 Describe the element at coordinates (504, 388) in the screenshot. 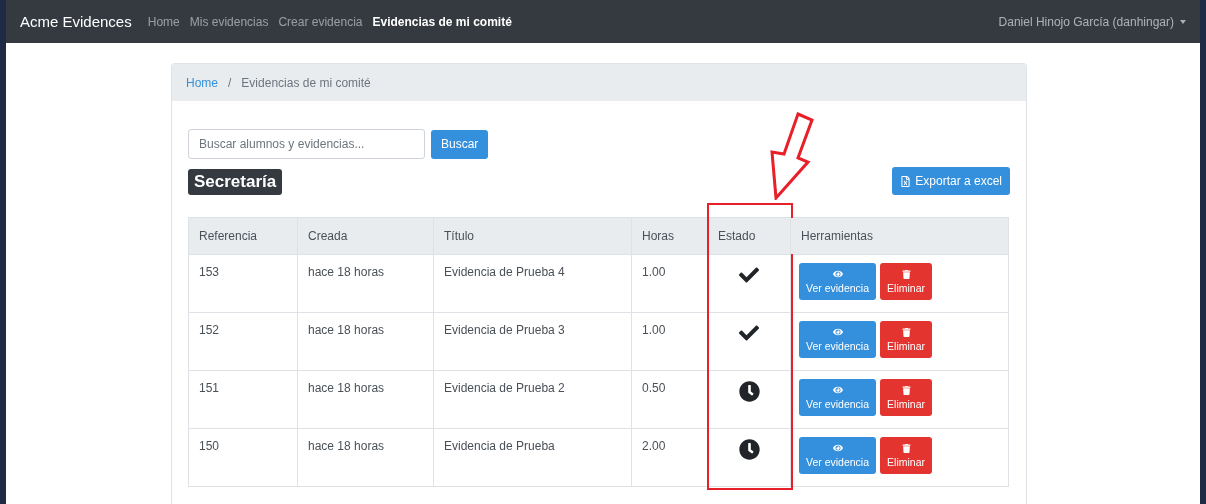

I see `table-cell: Evidencia de Prueba 2` at that location.